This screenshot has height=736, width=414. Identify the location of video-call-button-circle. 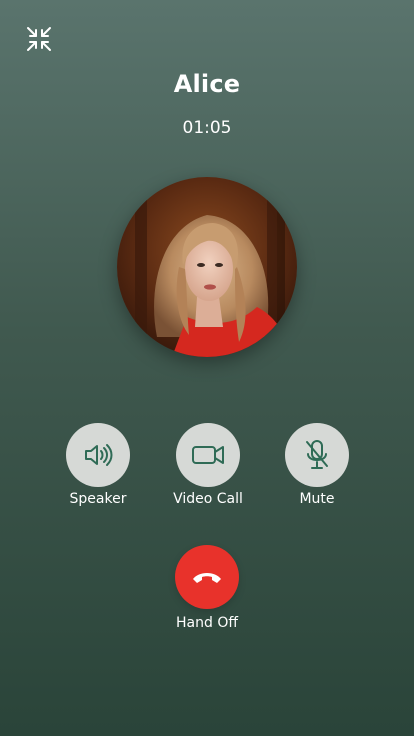
(208, 455).